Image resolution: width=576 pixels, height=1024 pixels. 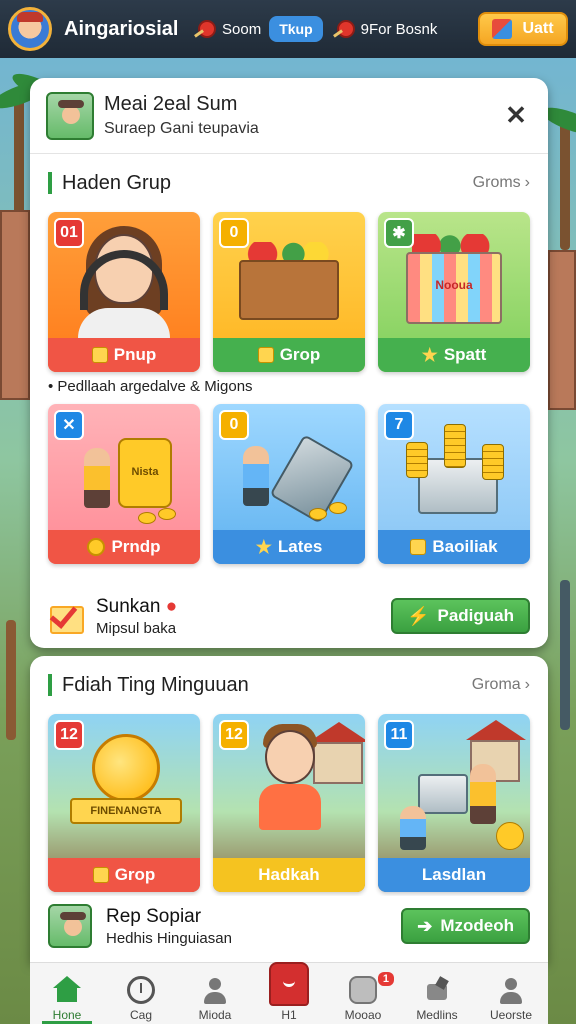 I want to click on house-roof, so click(x=496, y=730).